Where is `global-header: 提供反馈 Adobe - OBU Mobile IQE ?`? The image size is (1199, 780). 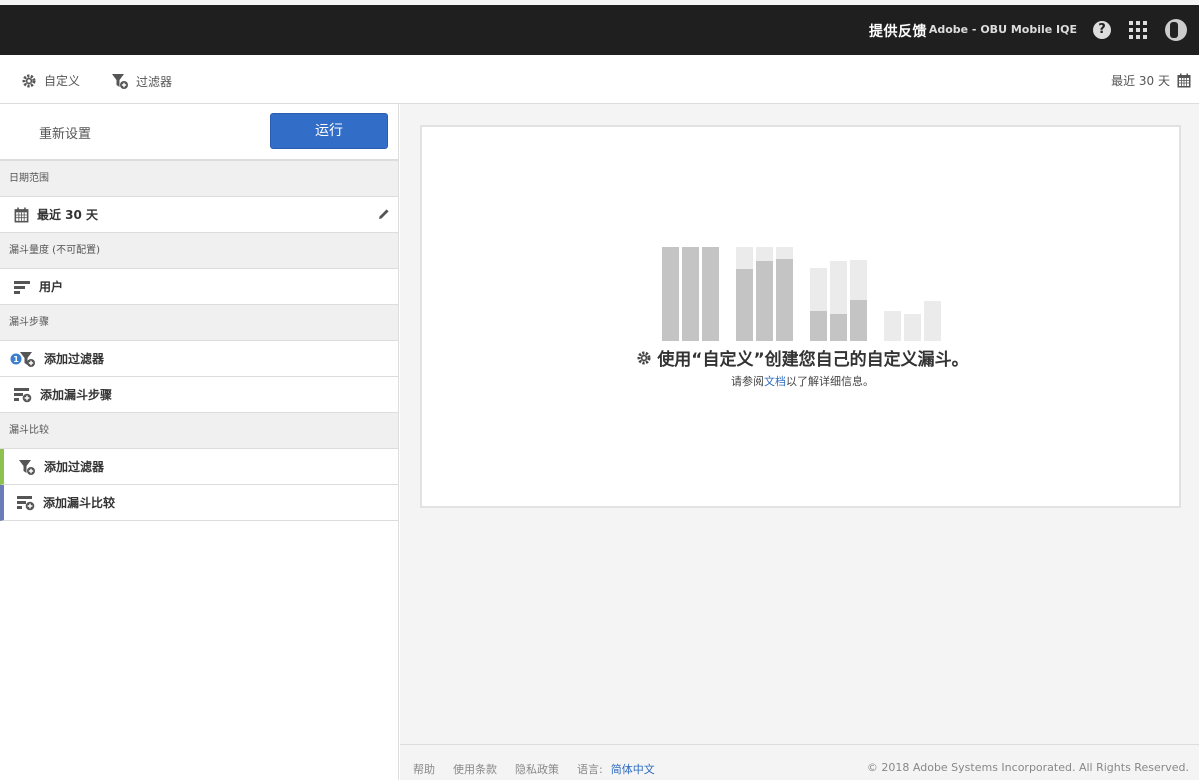 global-header: 提供反馈 Adobe - OBU Mobile IQE ? is located at coordinates (599, 30).